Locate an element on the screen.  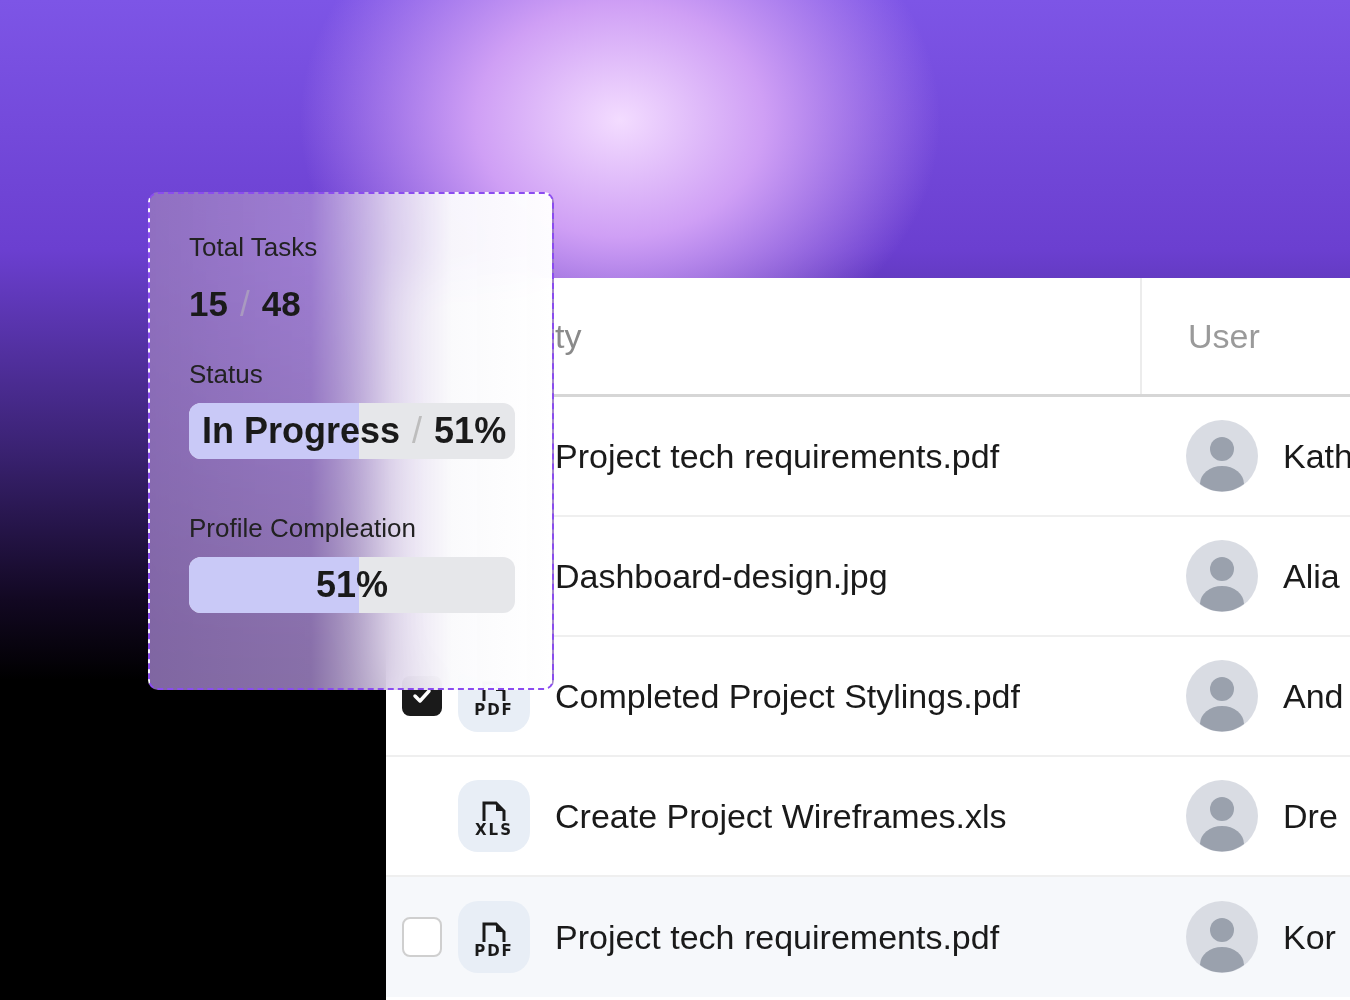
status-text: In Progress is located at coordinates (301, 431).